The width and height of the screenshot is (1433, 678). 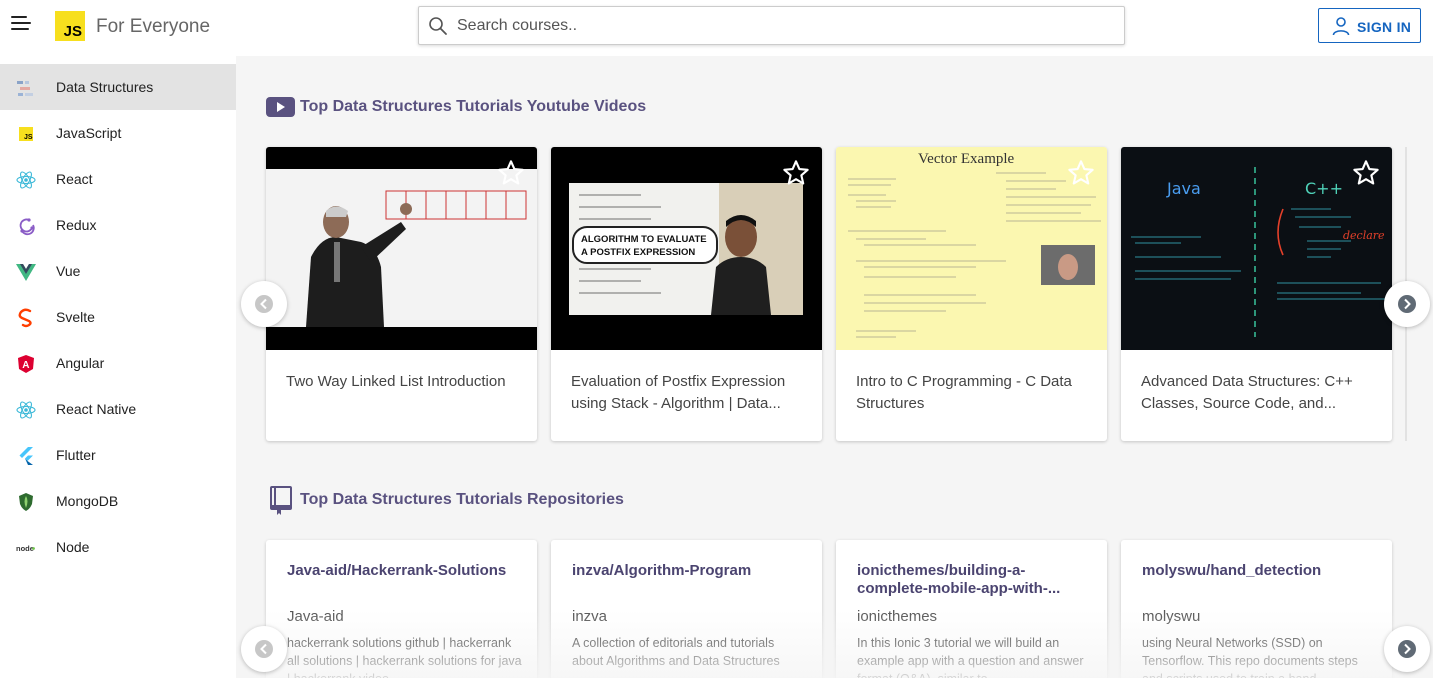 I want to click on sidebar-item-label: Redux, so click(x=76, y=225).